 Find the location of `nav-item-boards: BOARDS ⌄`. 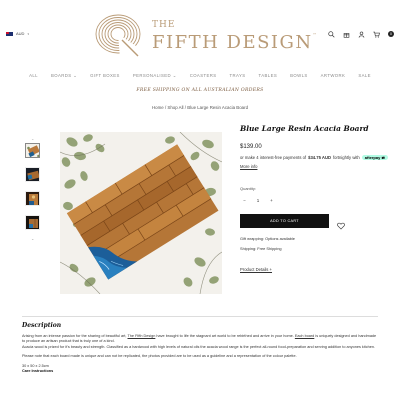

nav-item-boards: BOARDS ⌄ is located at coordinates (64, 76).